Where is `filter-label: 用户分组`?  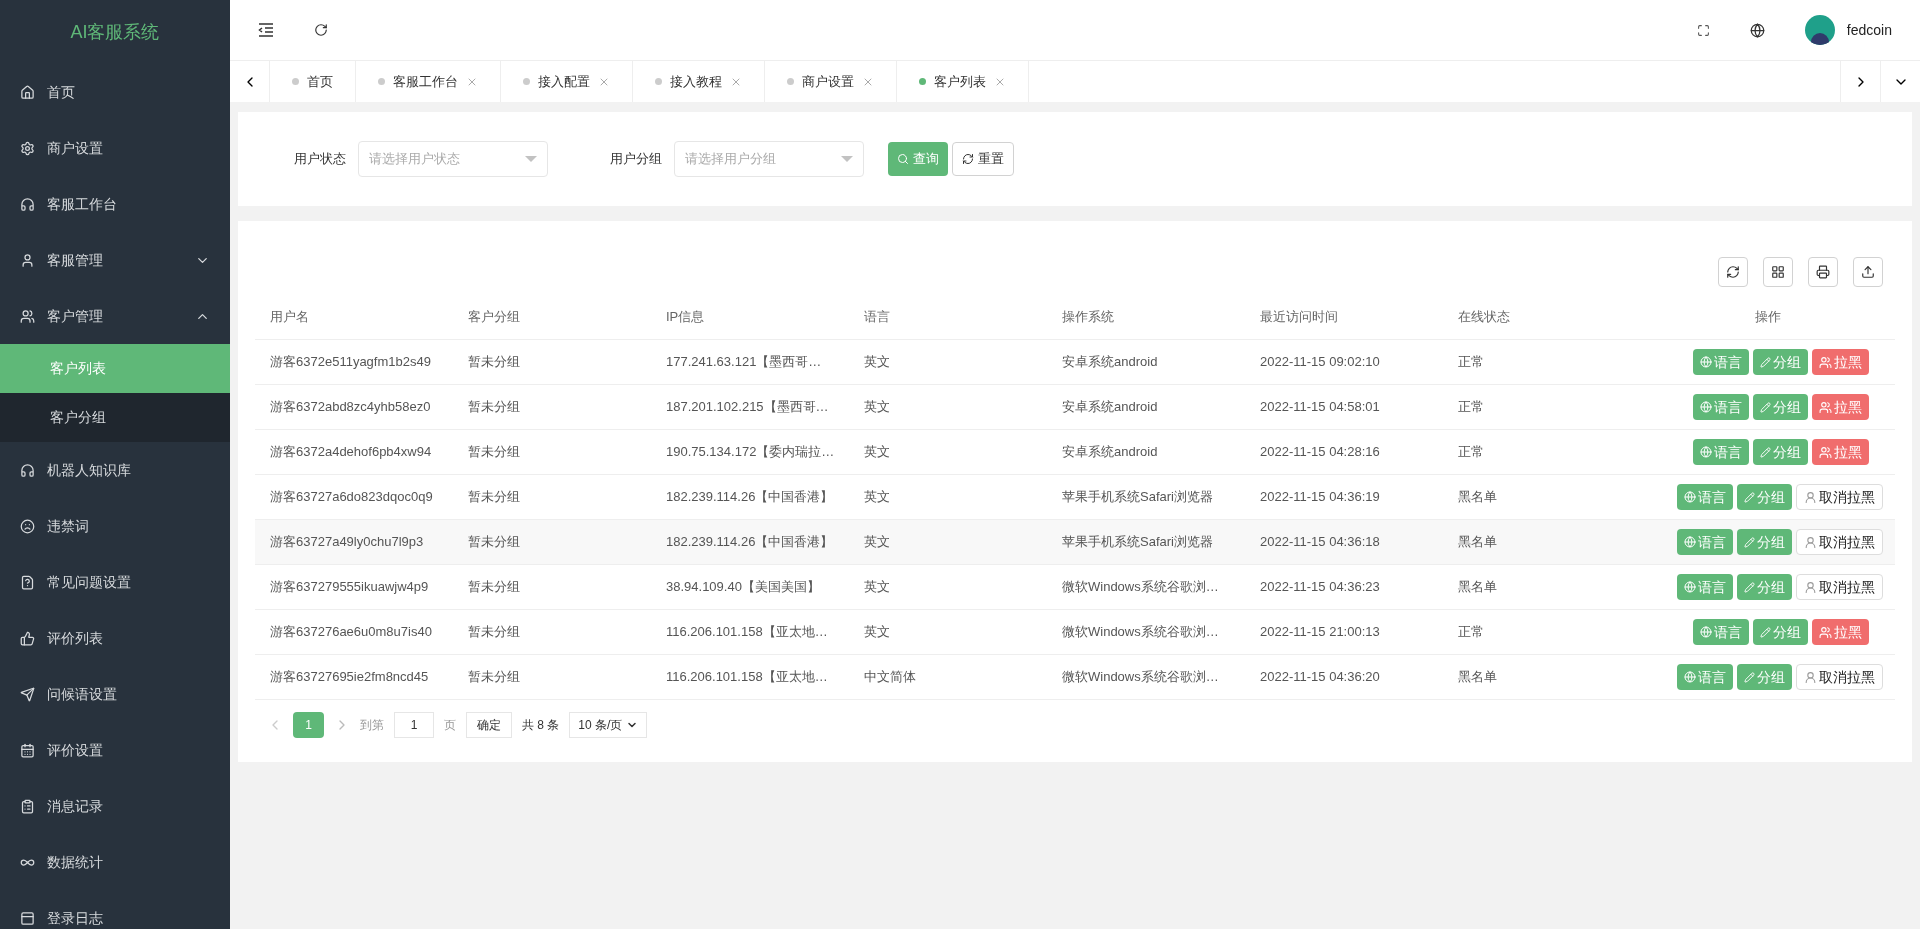
filter-label: 用户分组 is located at coordinates (636, 159).